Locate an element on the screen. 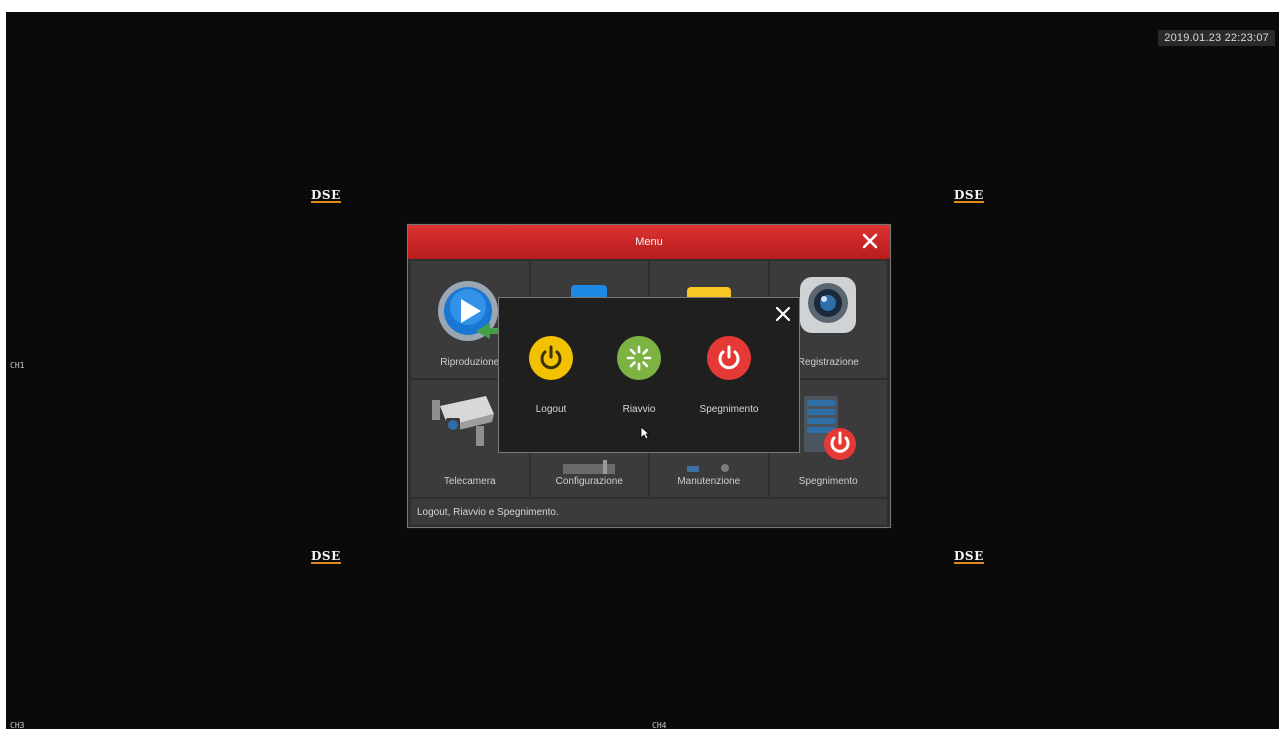  tile-label: Registrazione is located at coordinates (828, 362).